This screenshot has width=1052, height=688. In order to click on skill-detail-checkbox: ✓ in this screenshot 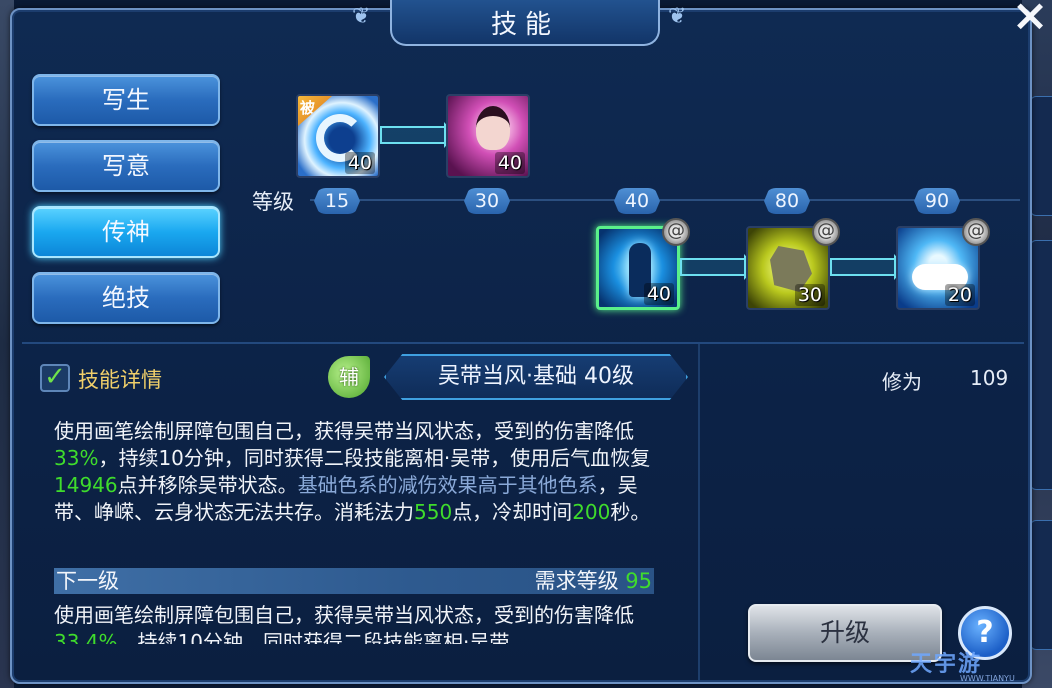, I will do `click(55, 378)`.